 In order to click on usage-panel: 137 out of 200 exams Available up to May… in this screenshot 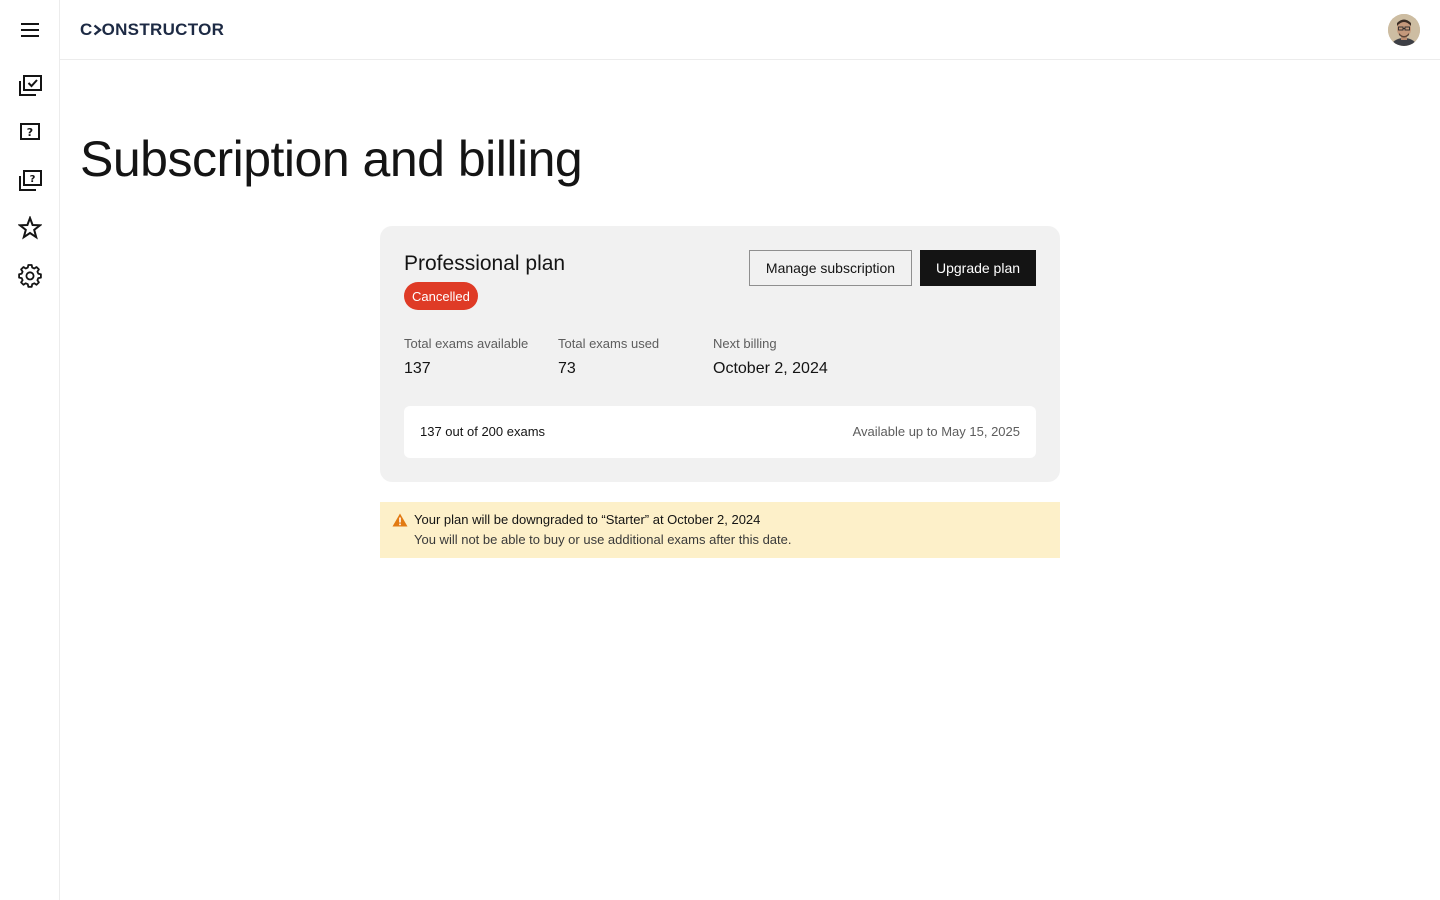, I will do `click(720, 432)`.